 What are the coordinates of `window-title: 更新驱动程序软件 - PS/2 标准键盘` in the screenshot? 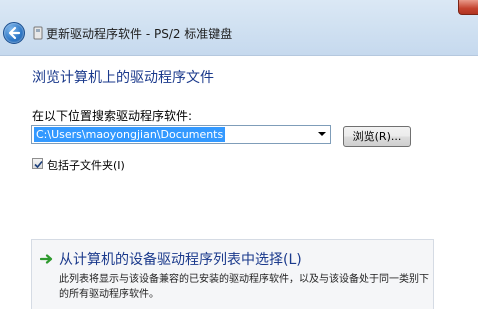 It's located at (139, 34).